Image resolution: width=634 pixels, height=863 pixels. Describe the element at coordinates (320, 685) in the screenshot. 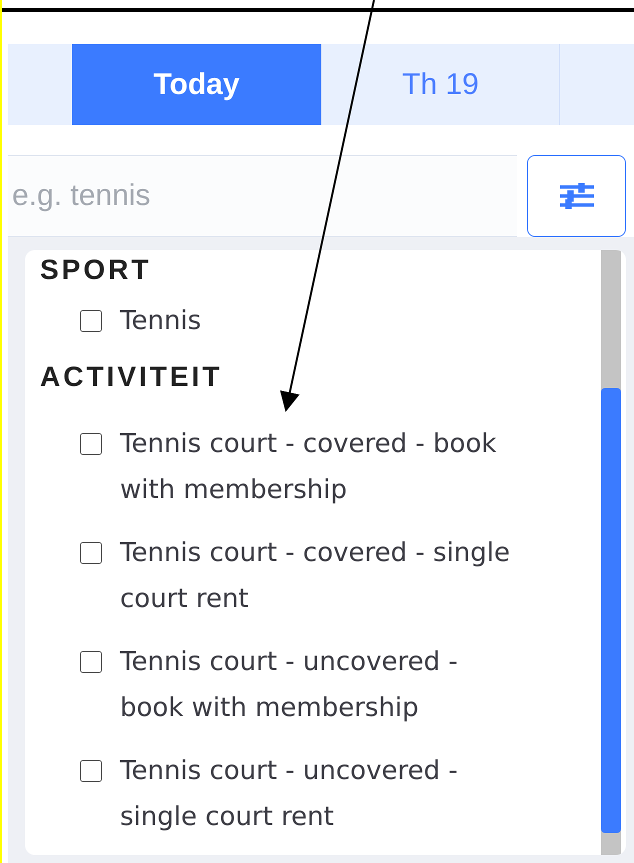

I see `option-label: Tennis court - uncovered - book with membership` at that location.